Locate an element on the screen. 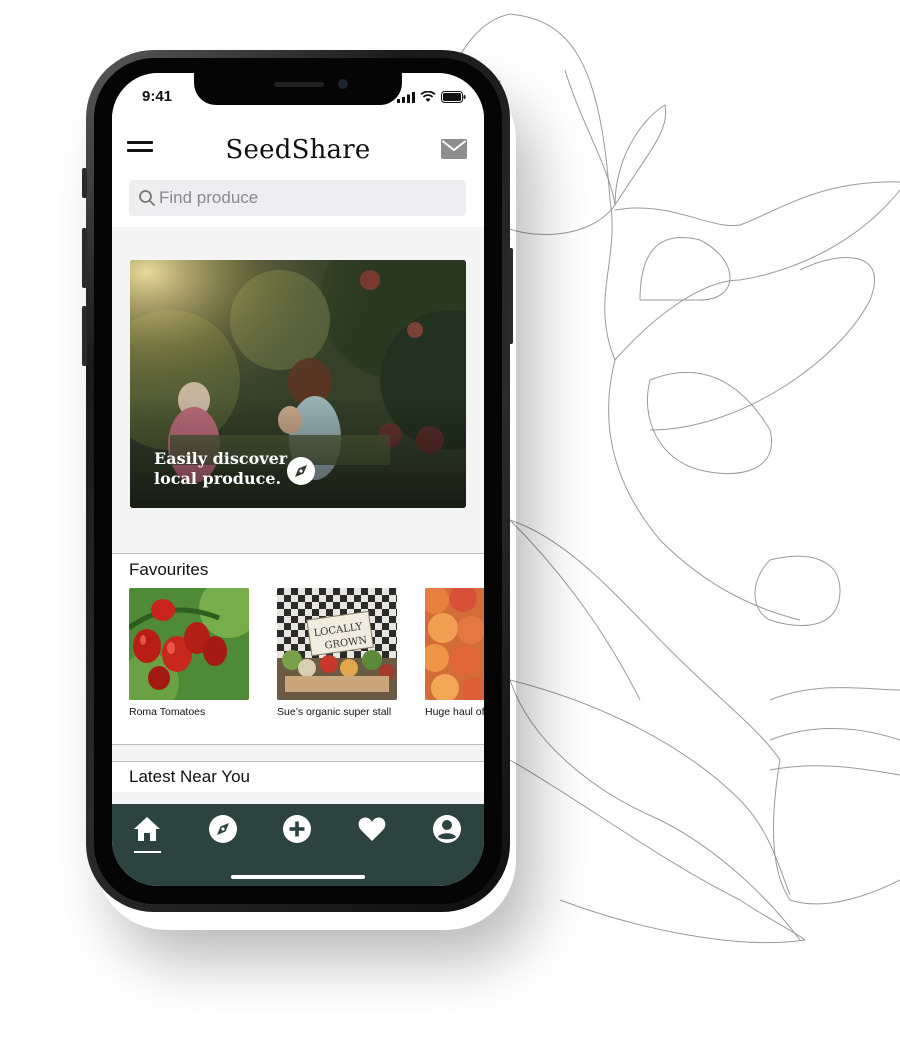  home-indicator is located at coordinates (298, 877).